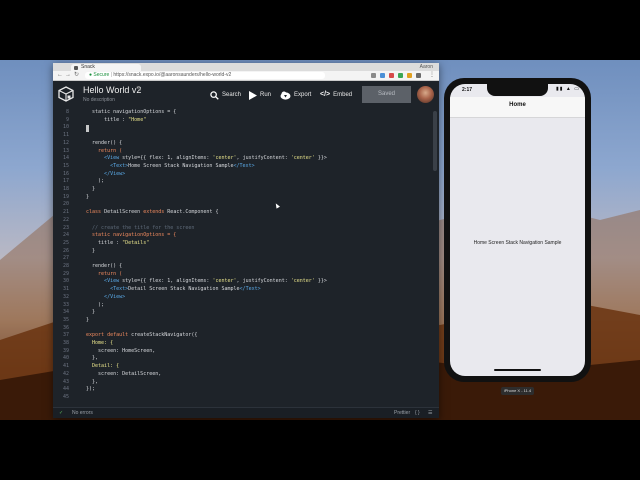 The image size is (640, 480). Describe the element at coordinates (106, 67) in the screenshot. I see `browser-tab: Snack` at that location.